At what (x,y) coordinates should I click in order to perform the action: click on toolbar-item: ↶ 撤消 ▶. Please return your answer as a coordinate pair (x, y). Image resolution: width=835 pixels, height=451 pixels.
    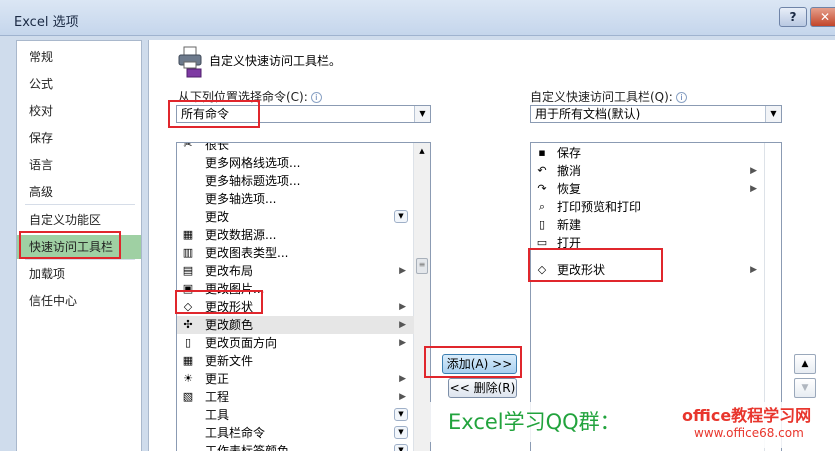
    Looking at the image, I should click on (648, 171).